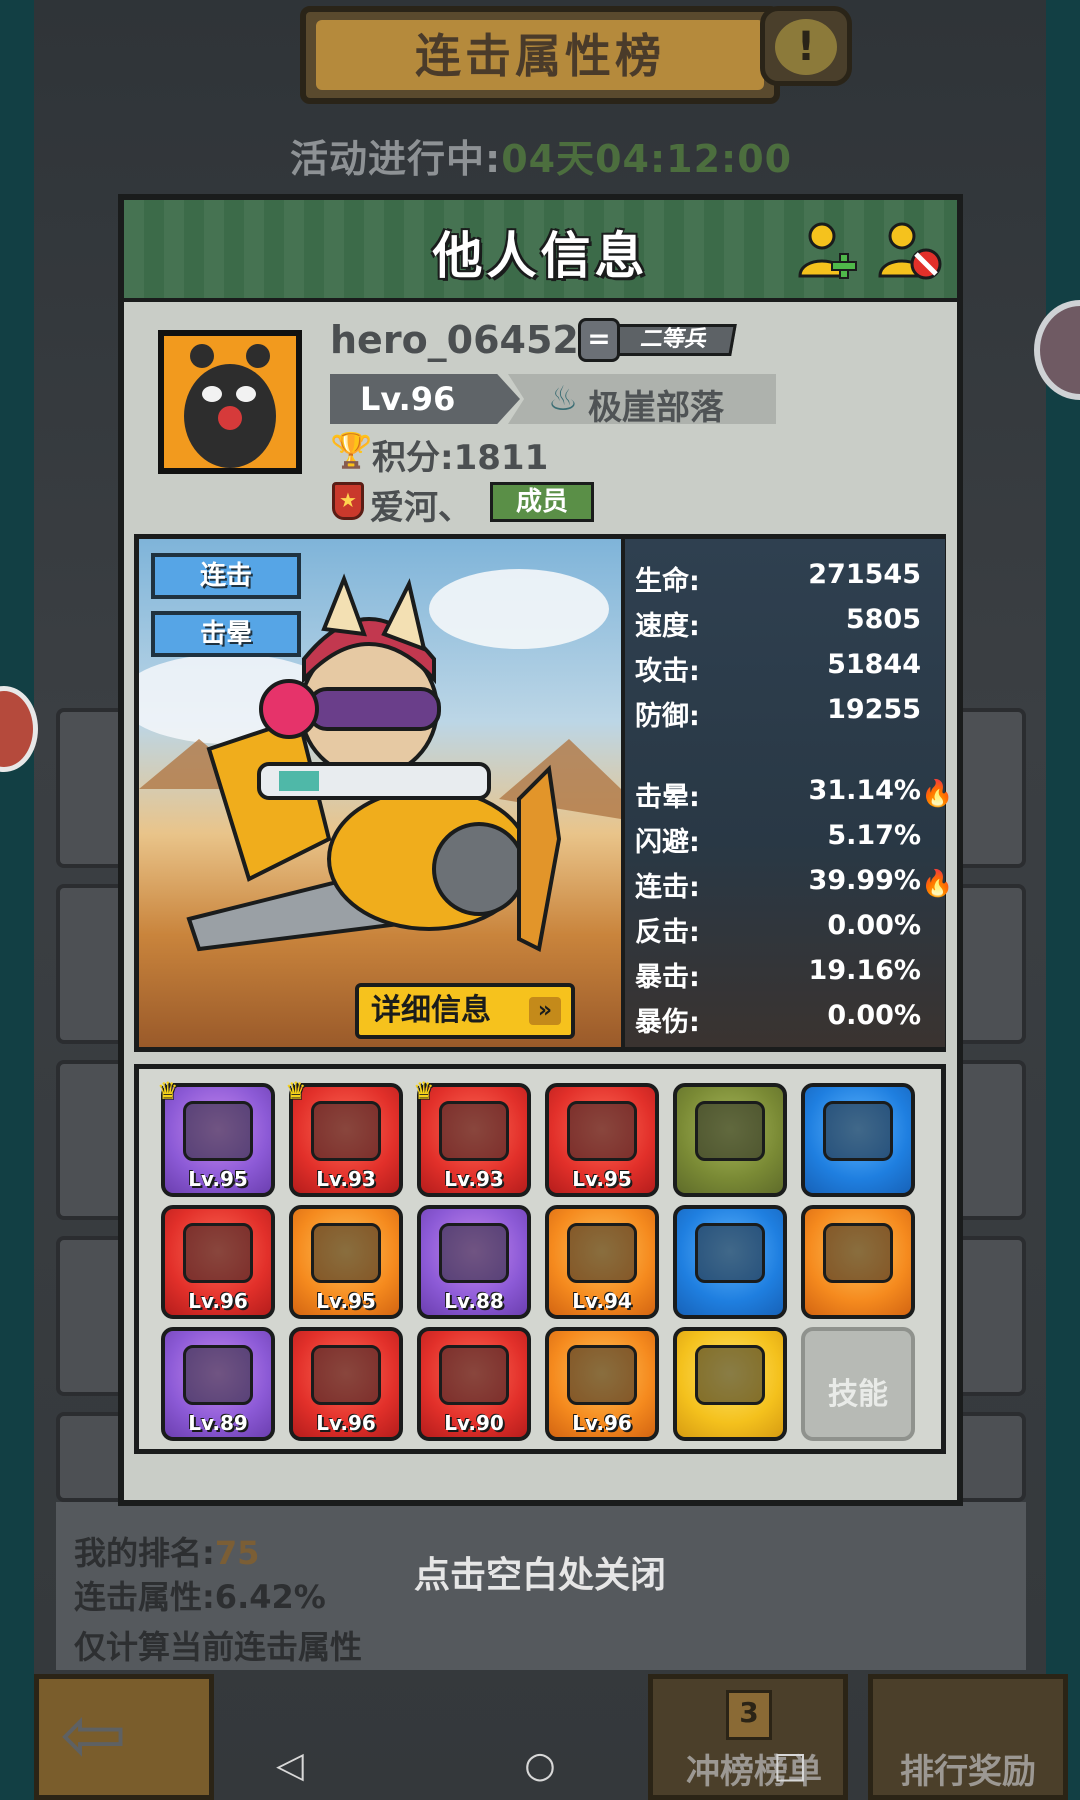  I want to click on stat-label: 攻击:, so click(667, 671).